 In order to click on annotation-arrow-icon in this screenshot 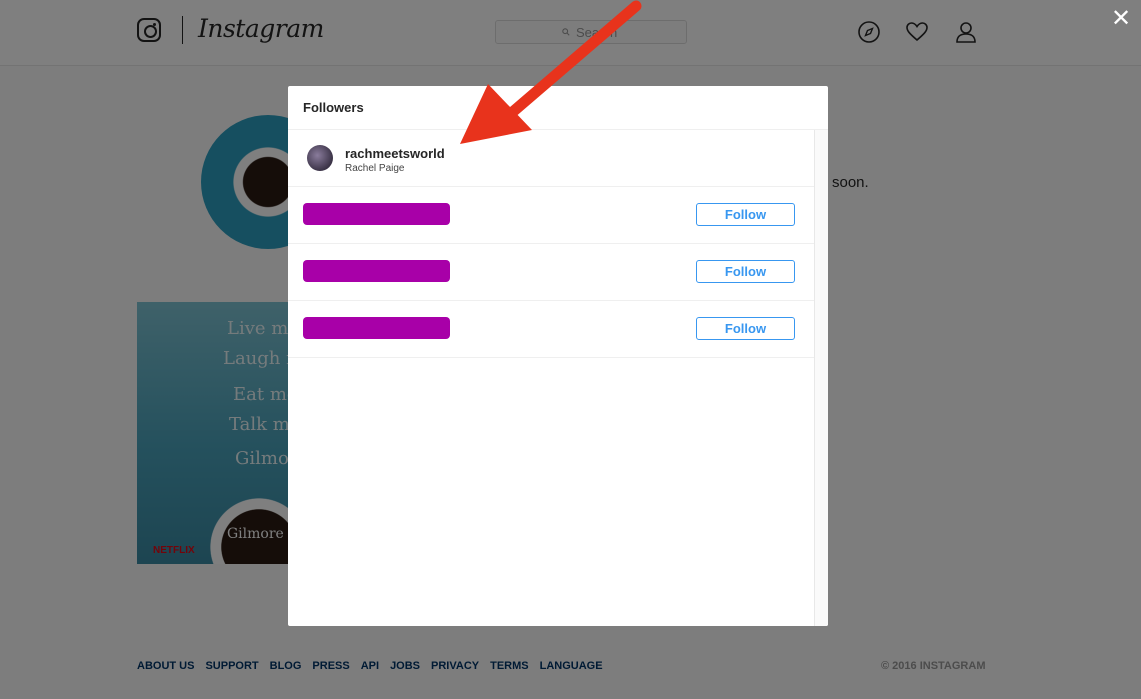, I will do `click(551, 72)`.